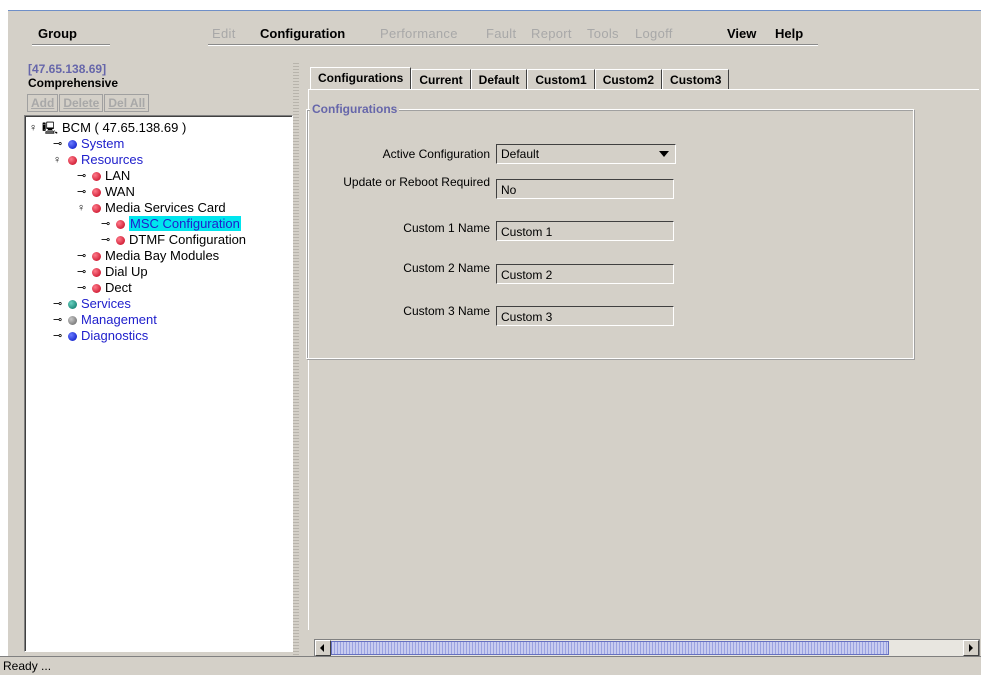  I want to click on menu-performance: Performance, so click(419, 33).